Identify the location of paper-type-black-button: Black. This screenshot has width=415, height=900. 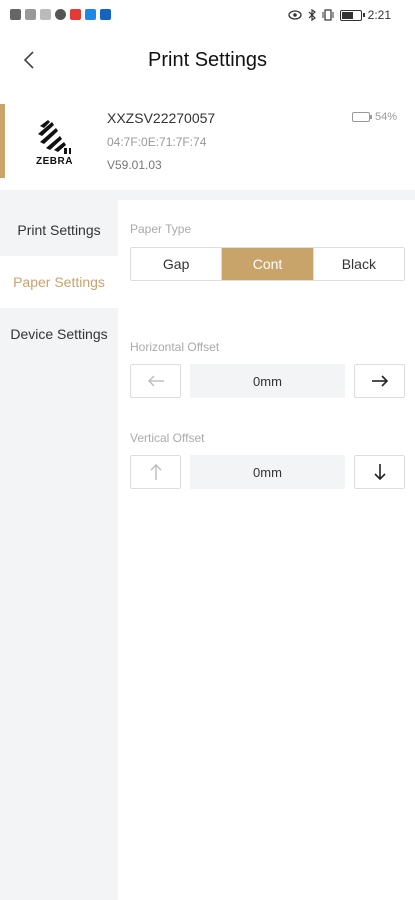
(358, 264).